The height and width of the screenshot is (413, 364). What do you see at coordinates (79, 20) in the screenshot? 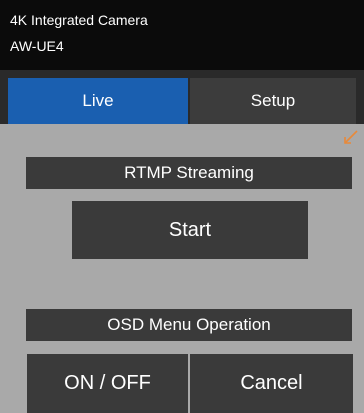
I see `app-title: 4K Integrated Camera` at bounding box center [79, 20].